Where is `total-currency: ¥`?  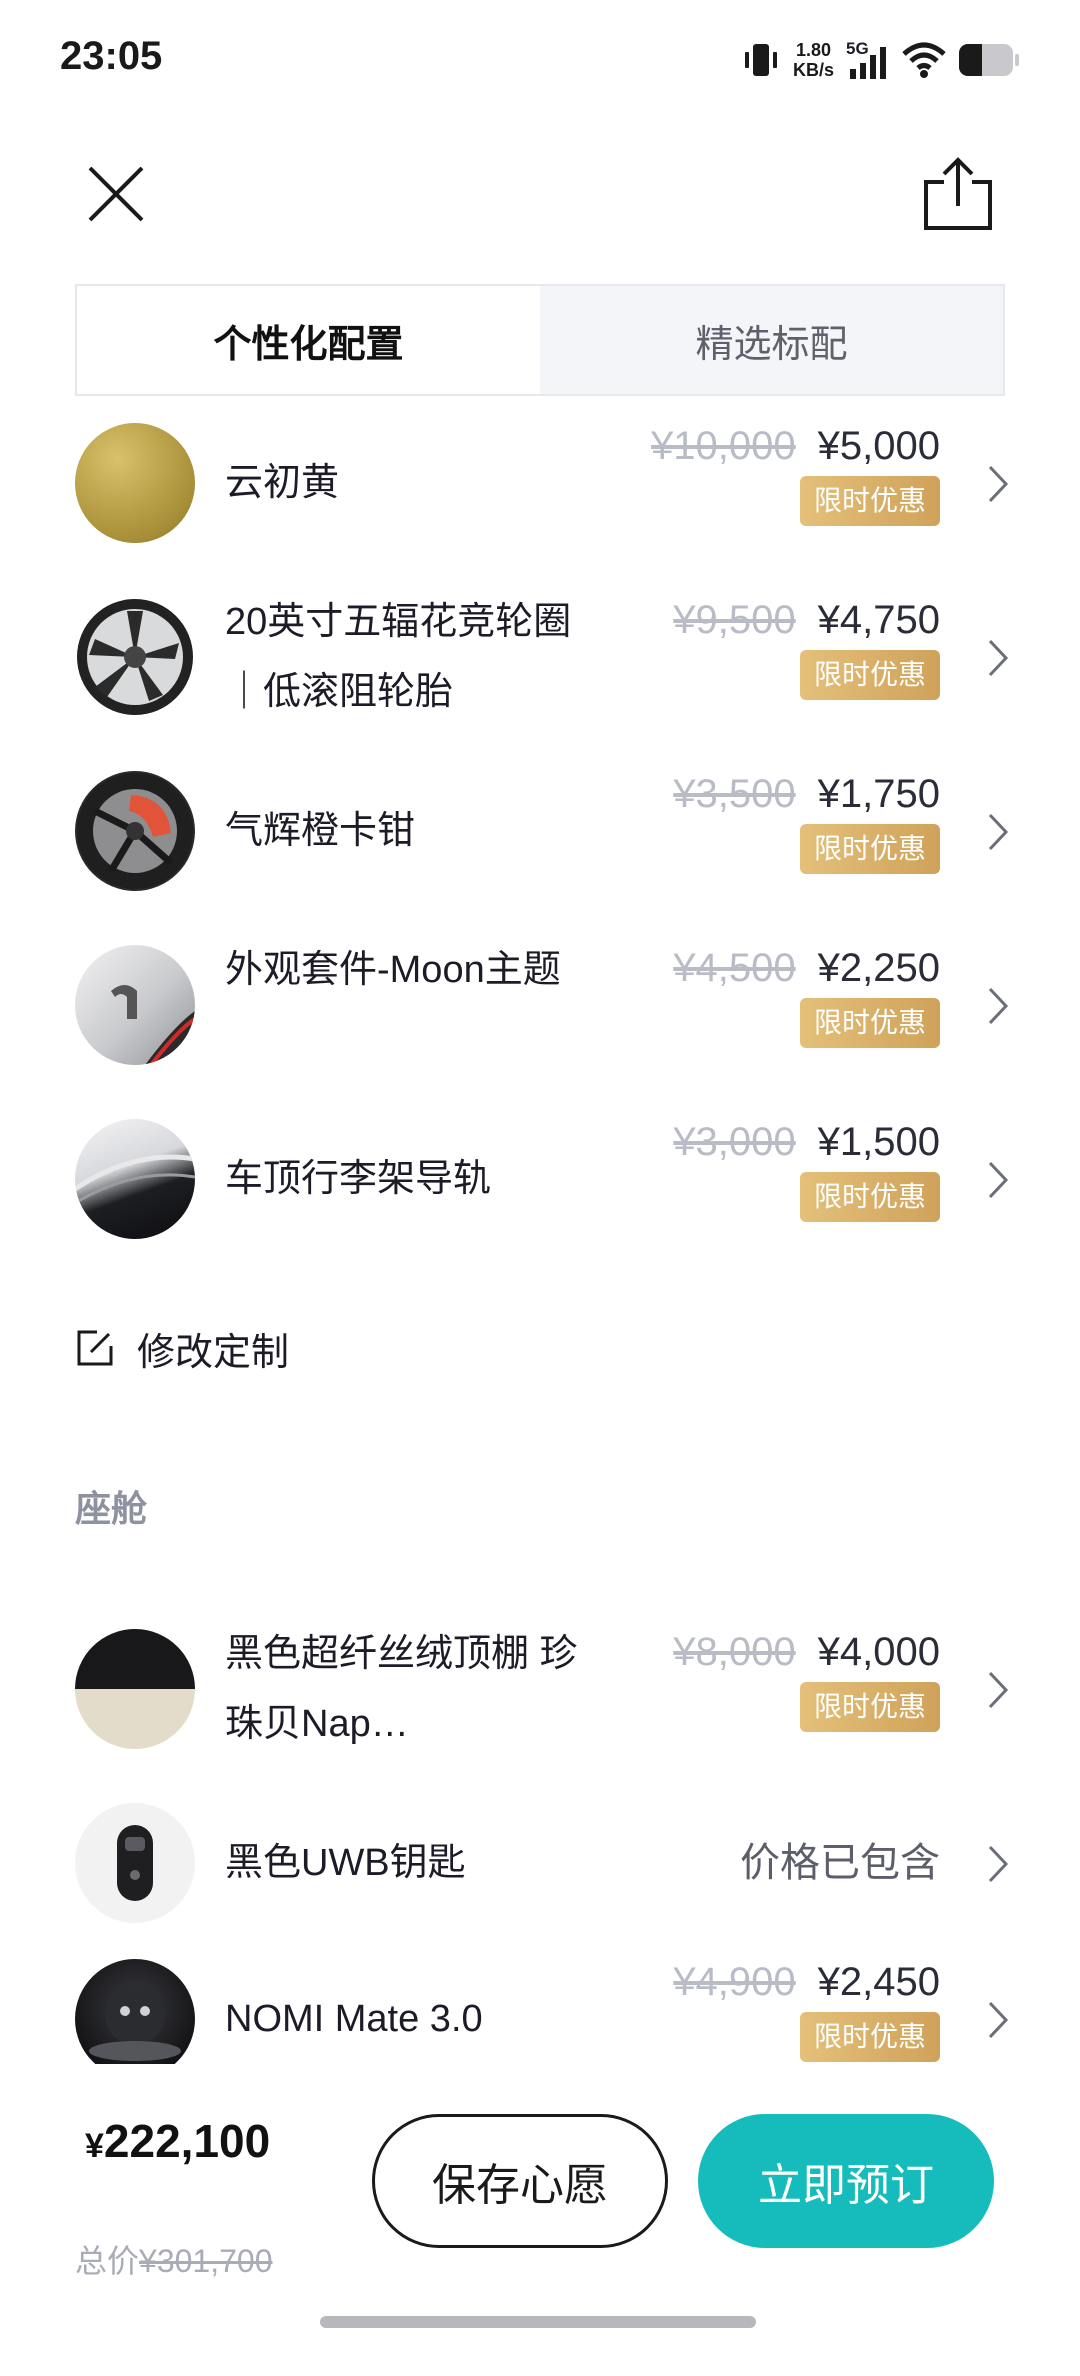 total-currency: ¥ is located at coordinates (94, 2146).